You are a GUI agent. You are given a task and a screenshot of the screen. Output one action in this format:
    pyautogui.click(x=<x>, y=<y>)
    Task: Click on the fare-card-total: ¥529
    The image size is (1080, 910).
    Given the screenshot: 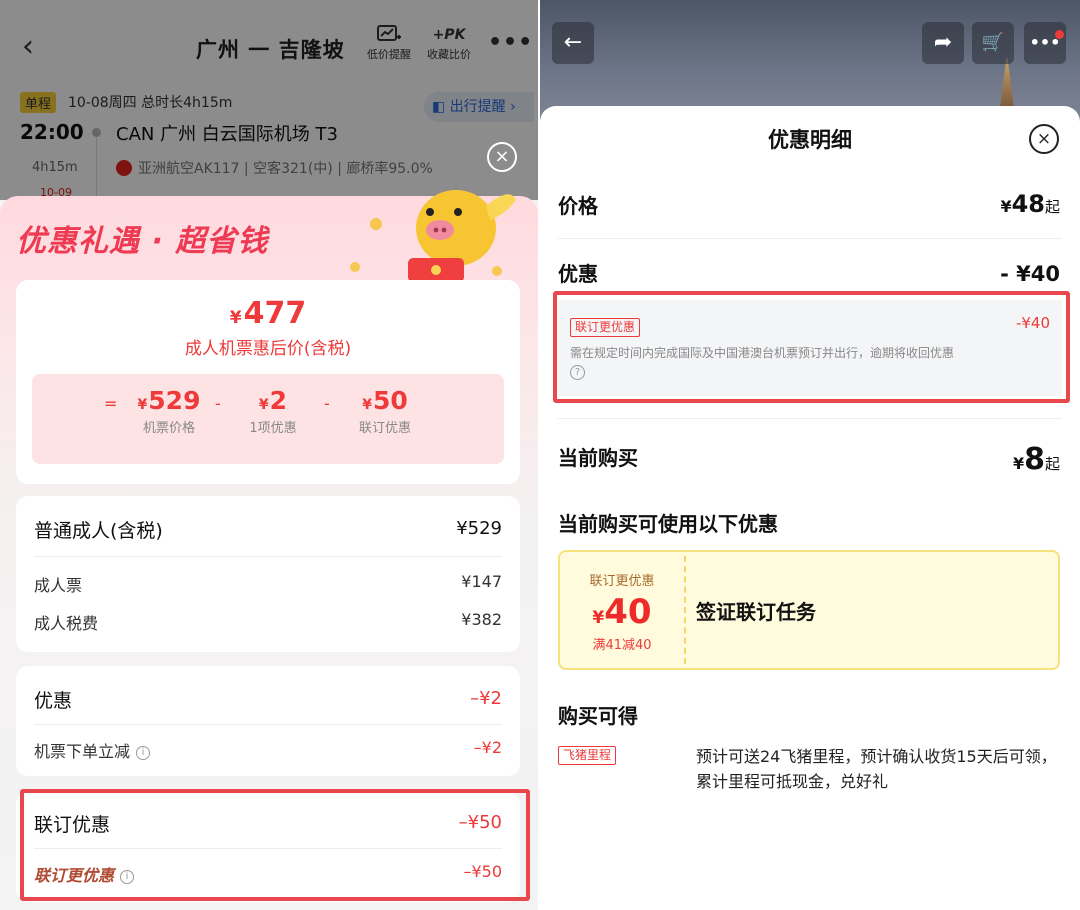 What is the action you would take?
    pyautogui.click(x=479, y=528)
    